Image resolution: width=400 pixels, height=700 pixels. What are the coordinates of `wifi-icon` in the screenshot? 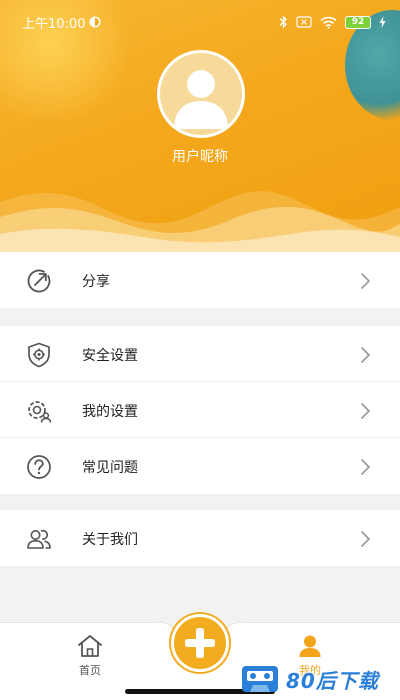 It's located at (328, 22).